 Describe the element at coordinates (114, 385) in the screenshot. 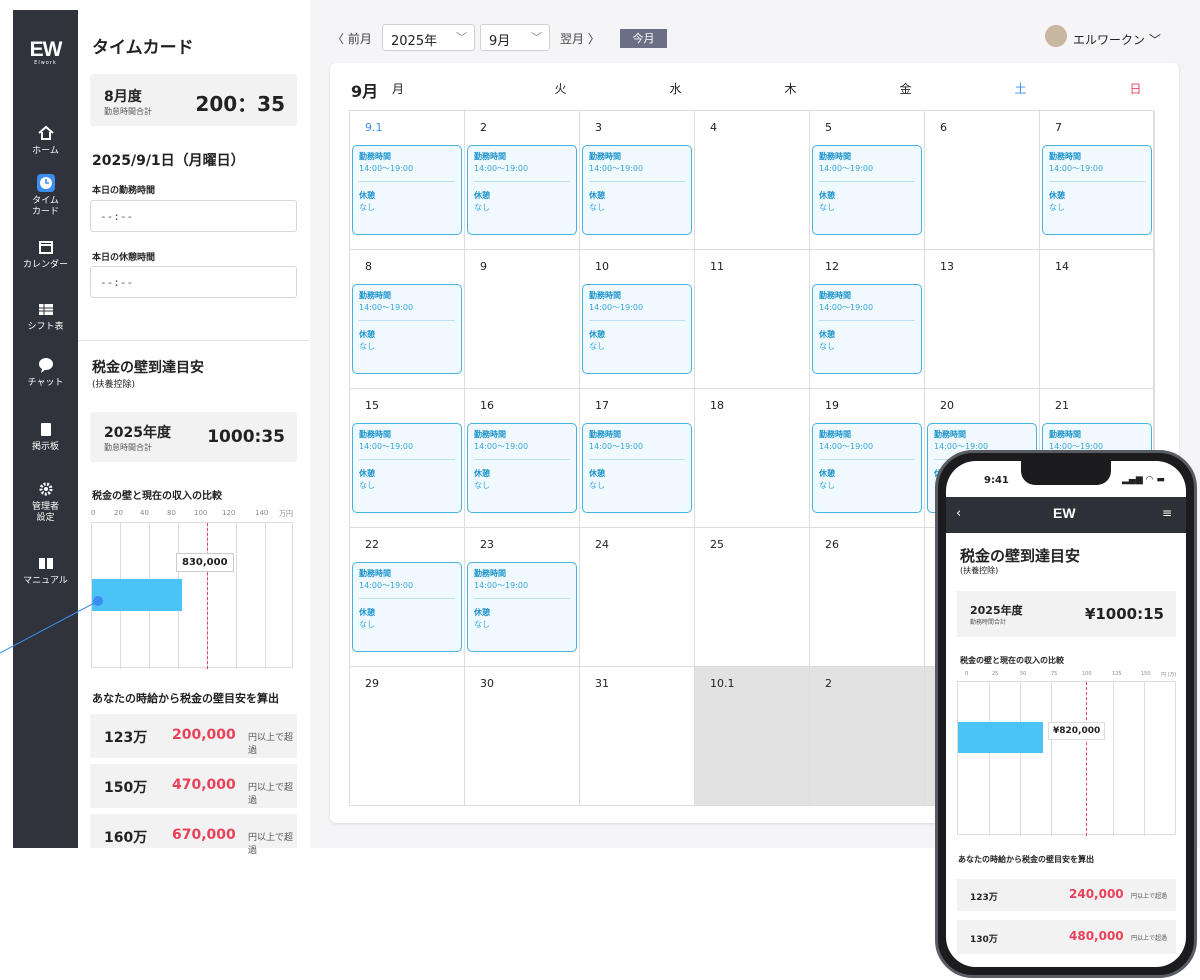

I see `tax-subtitle: (扶養控除)` at that location.